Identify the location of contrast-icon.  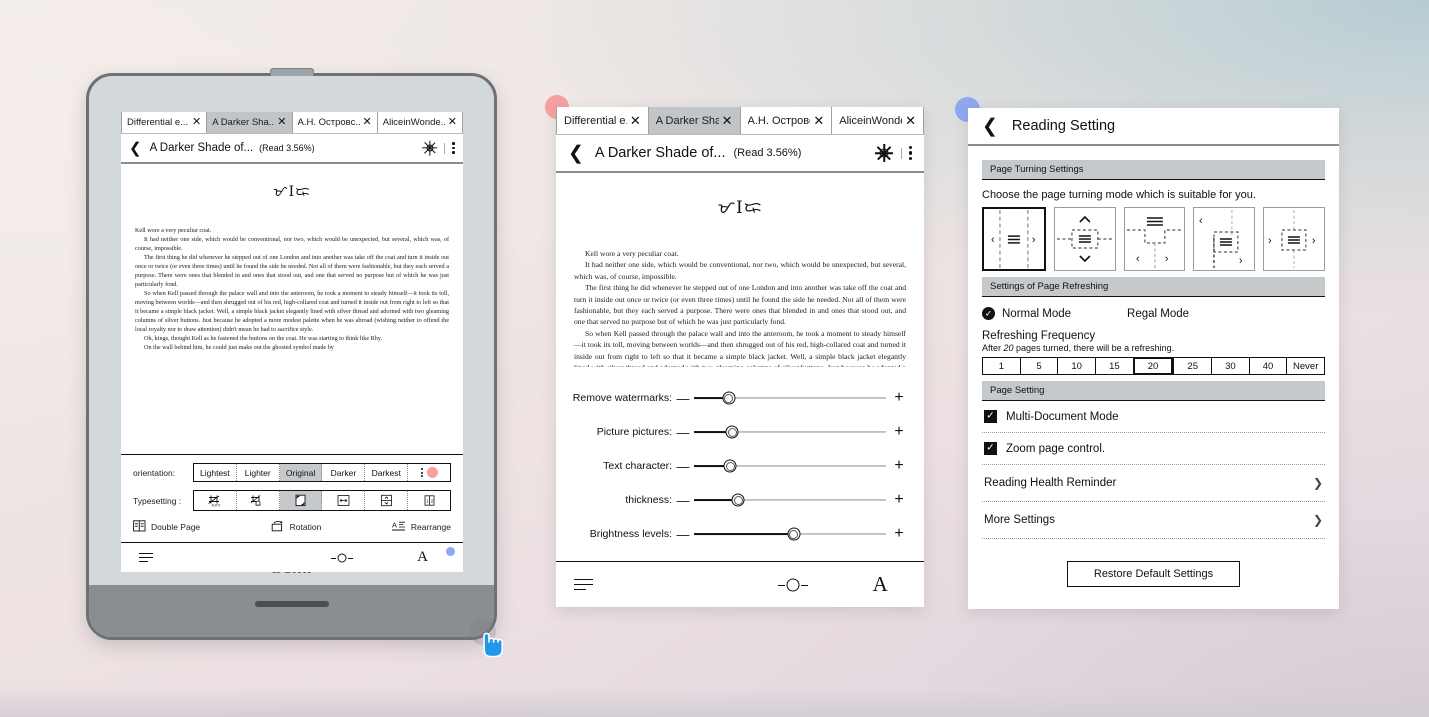
(341, 558).